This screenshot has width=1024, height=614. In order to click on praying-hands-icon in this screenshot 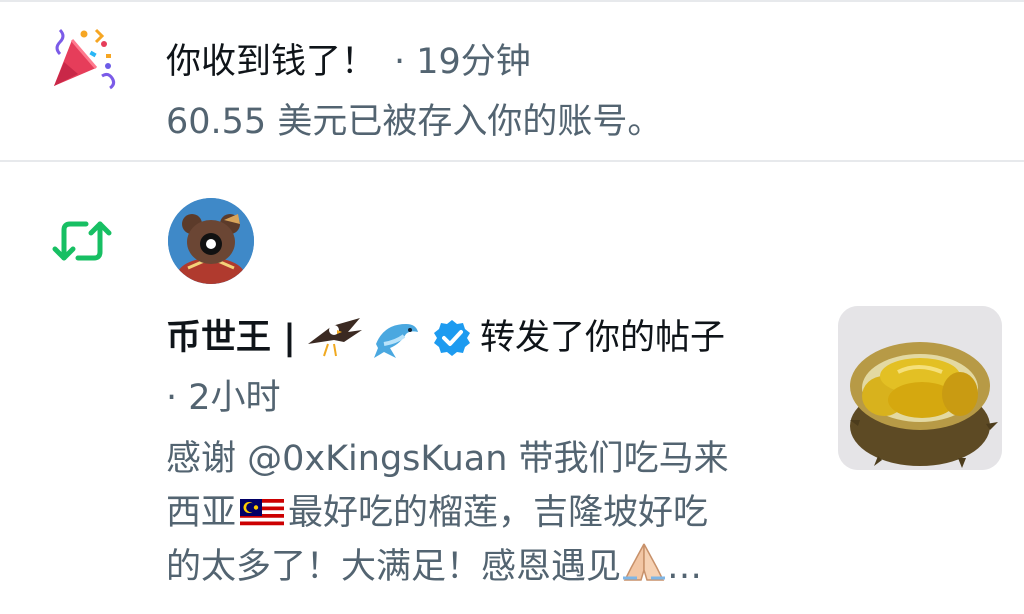, I will do `click(644, 562)`.